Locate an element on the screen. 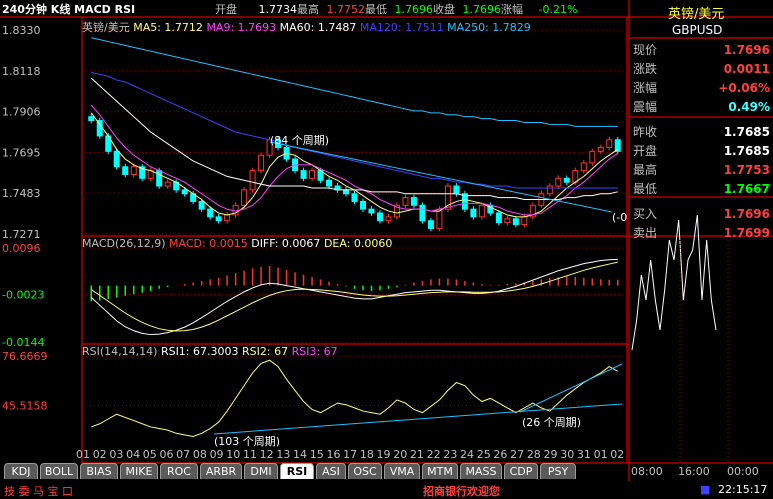 The height and width of the screenshot is (499, 773). macd-ytick-label: 0.0096 is located at coordinates (21, 248).